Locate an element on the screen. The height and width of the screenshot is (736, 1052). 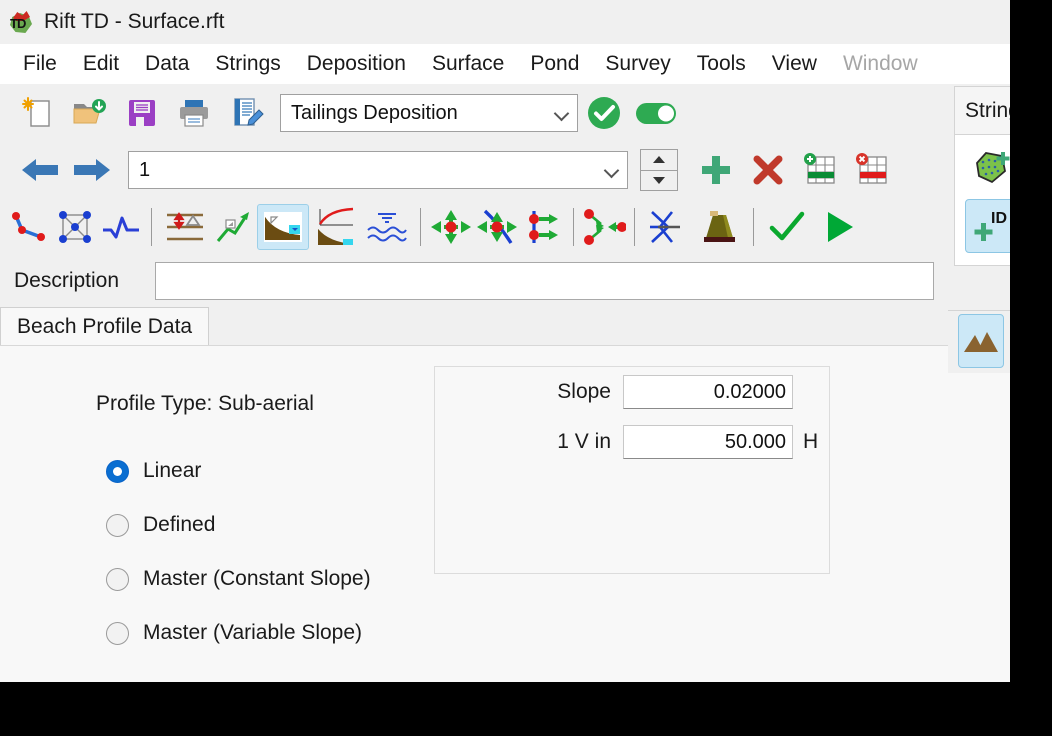
radio-defined-indicator is located at coordinates (117, 525).